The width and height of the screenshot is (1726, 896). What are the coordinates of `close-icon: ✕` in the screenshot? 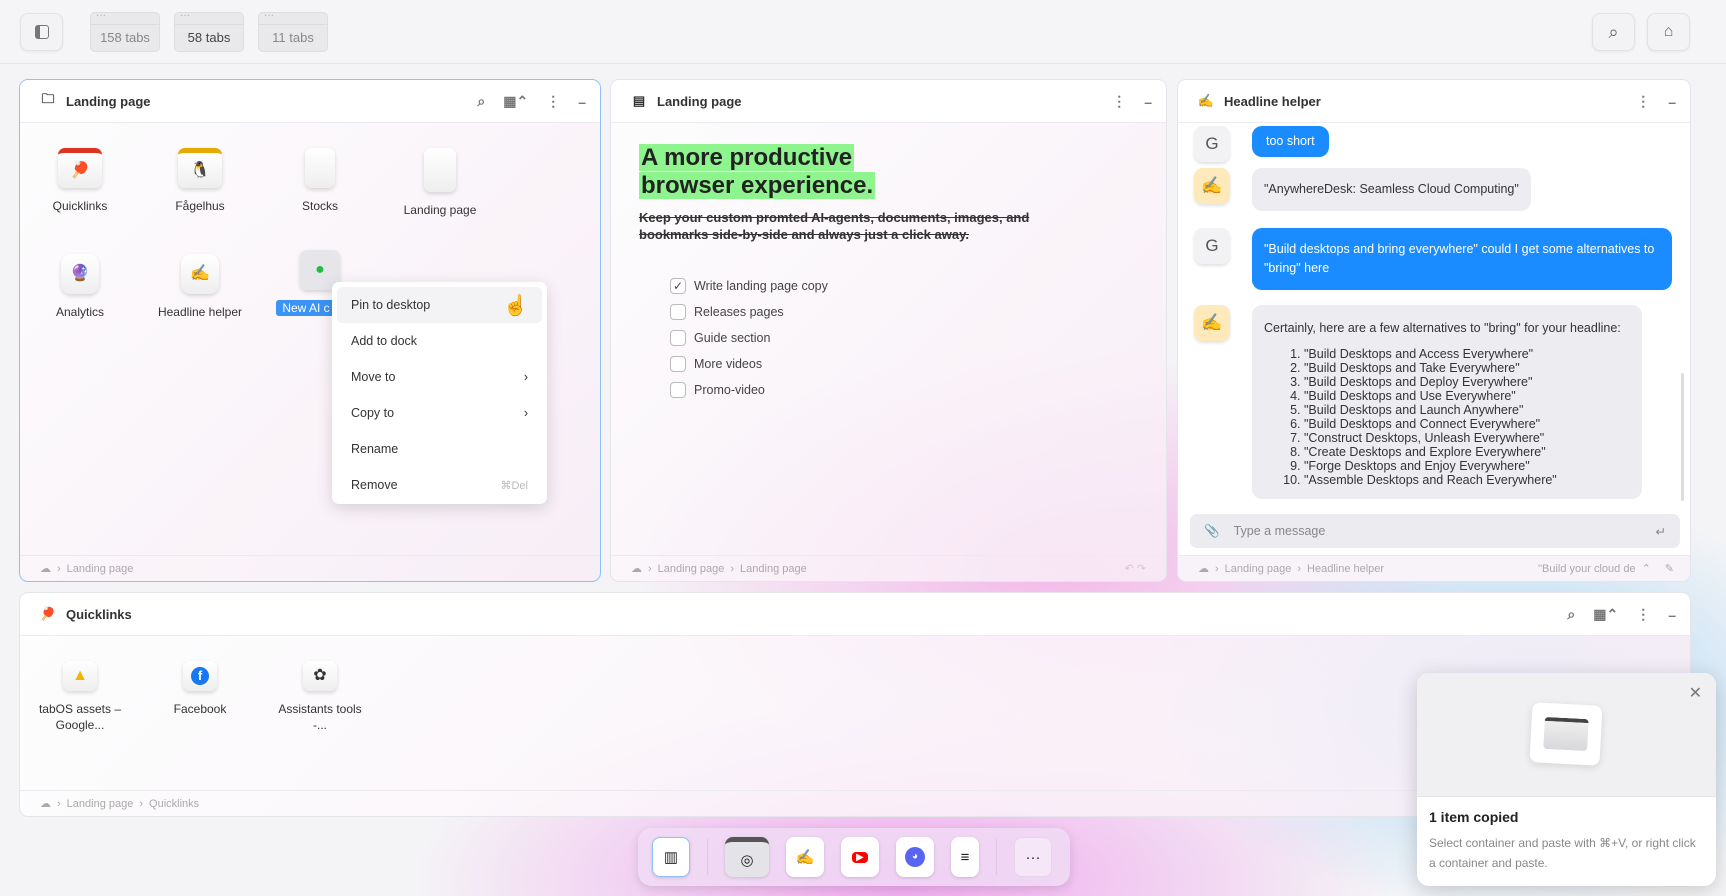 It's located at (1695, 693).